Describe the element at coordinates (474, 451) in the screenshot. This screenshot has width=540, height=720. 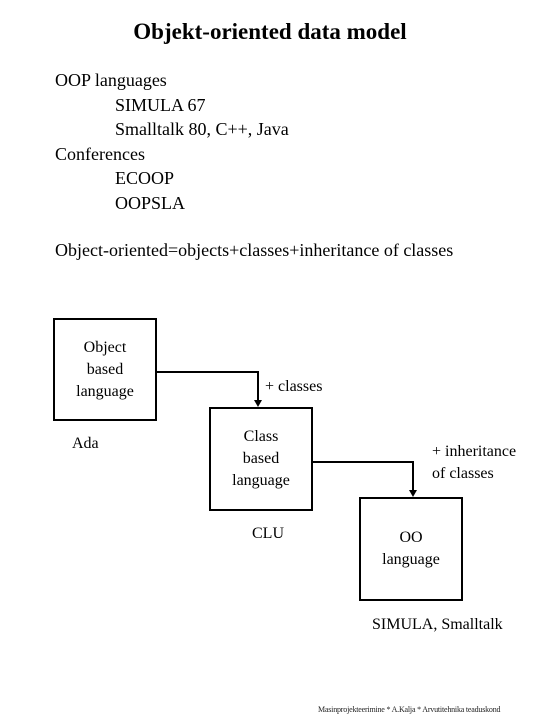
I see `edge-label-inheritance-line1: + inheritance` at that location.